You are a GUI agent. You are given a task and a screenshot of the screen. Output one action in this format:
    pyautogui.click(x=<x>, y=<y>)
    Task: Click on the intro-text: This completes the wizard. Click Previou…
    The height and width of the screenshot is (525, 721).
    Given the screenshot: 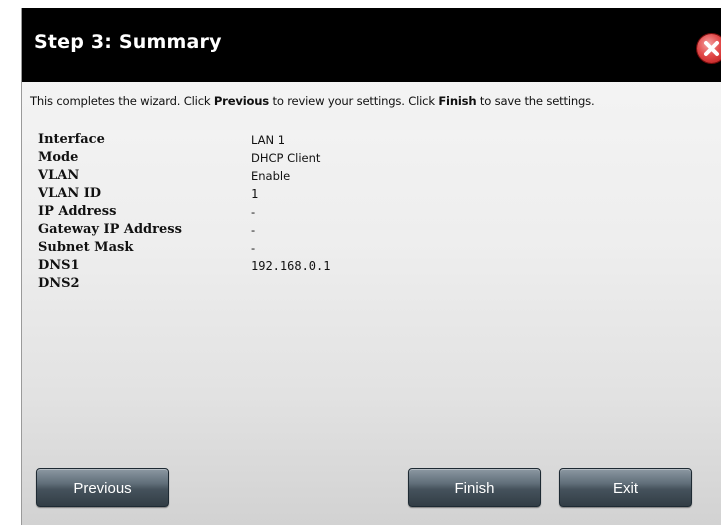 What is the action you would take?
    pyautogui.click(x=312, y=101)
    